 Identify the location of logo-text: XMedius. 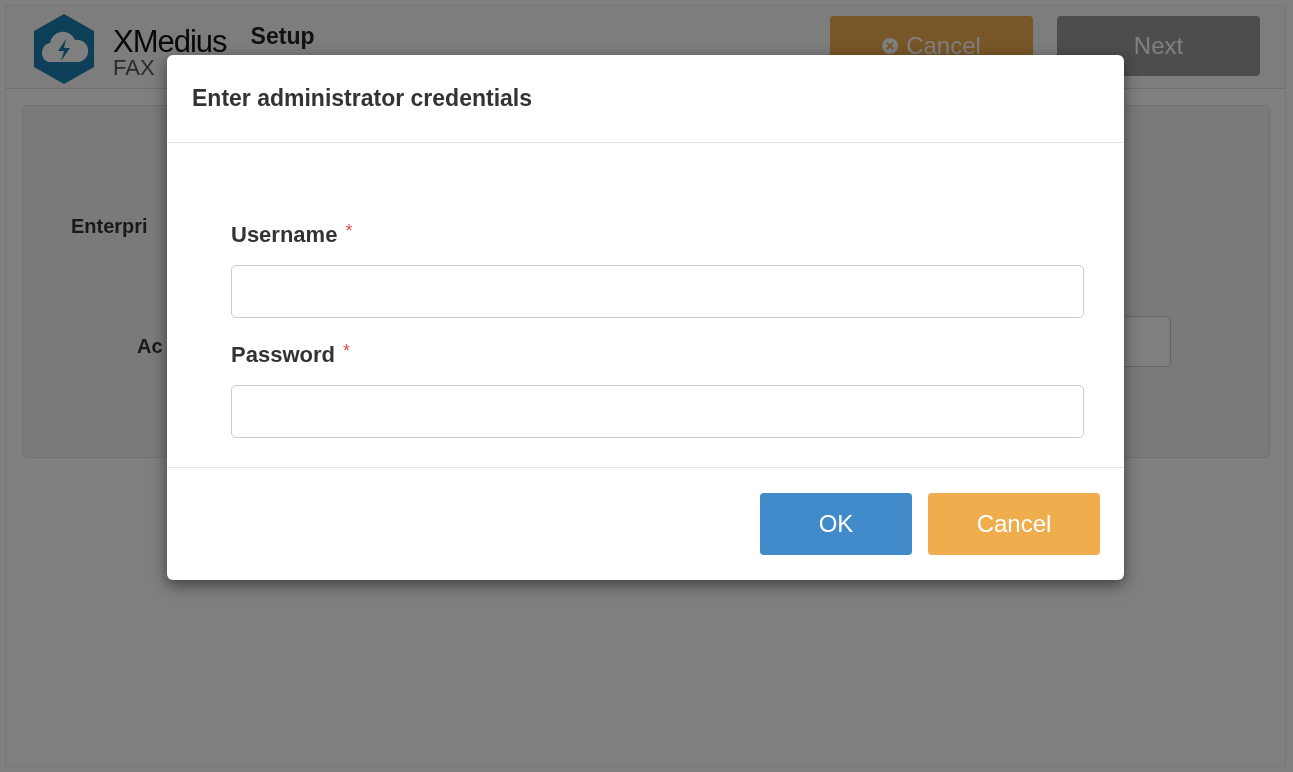
(170, 41).